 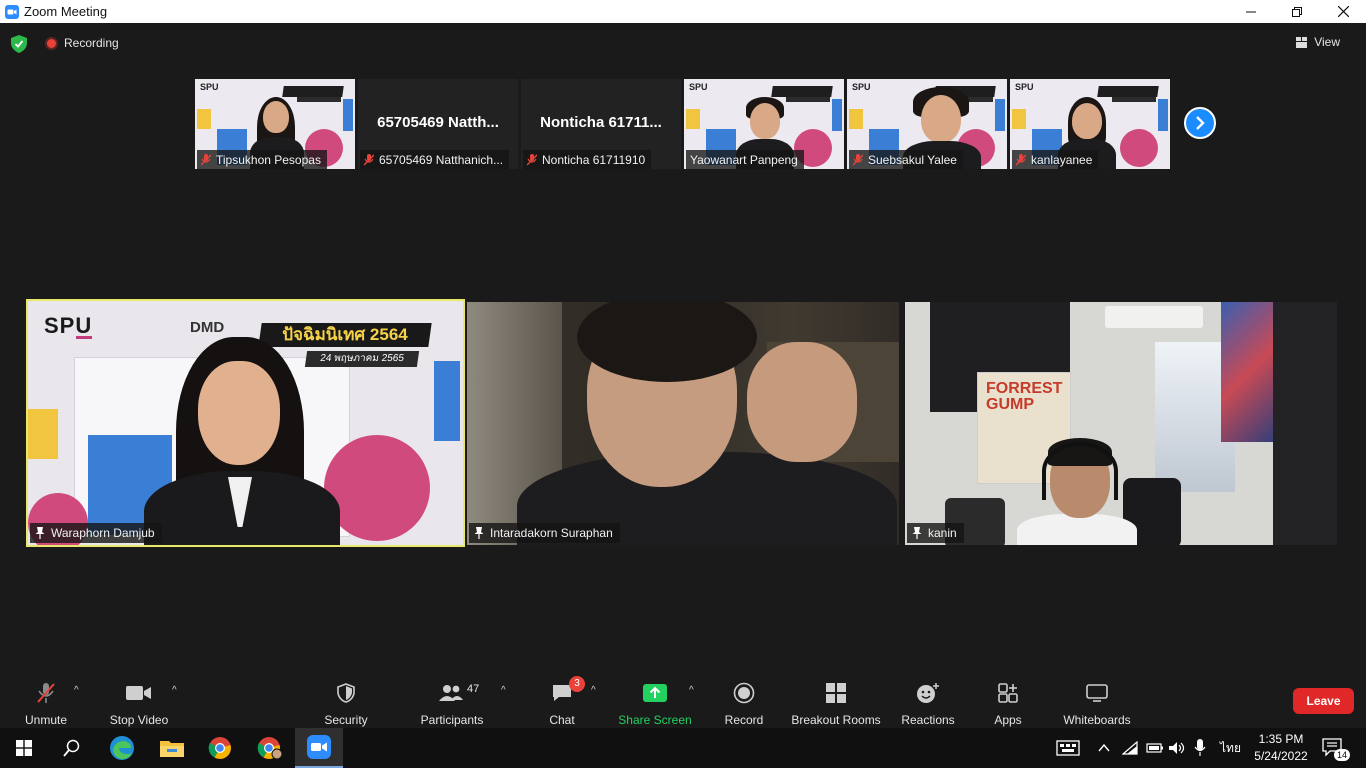 What do you see at coordinates (275, 124) in the screenshot?
I see `participant-thumbnail: SPU Tipsukhon Pesopas` at bounding box center [275, 124].